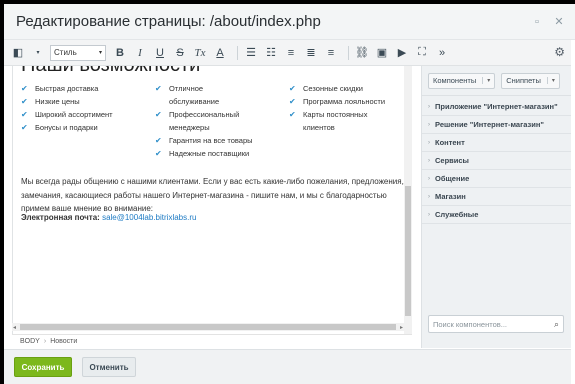  Describe the element at coordinates (43, 367) in the screenshot. I see `save-button: Сохранить` at that location.